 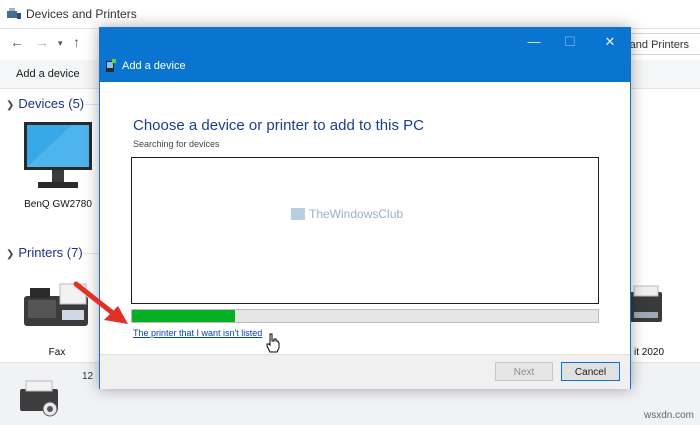 I want to click on forward-arrow-icon: →, so click(x=42, y=42).